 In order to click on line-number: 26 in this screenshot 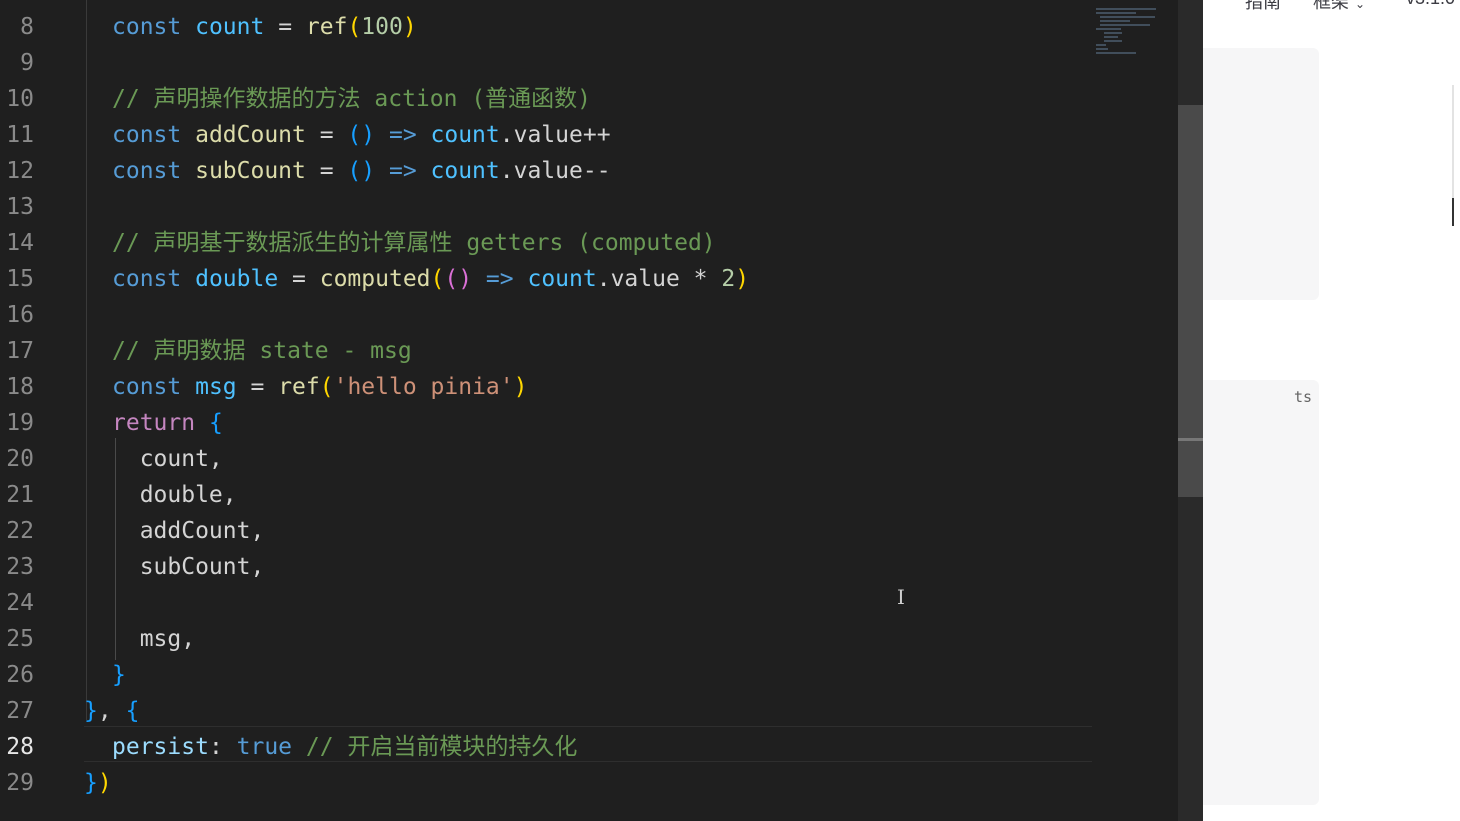, I will do `click(20, 675)`.